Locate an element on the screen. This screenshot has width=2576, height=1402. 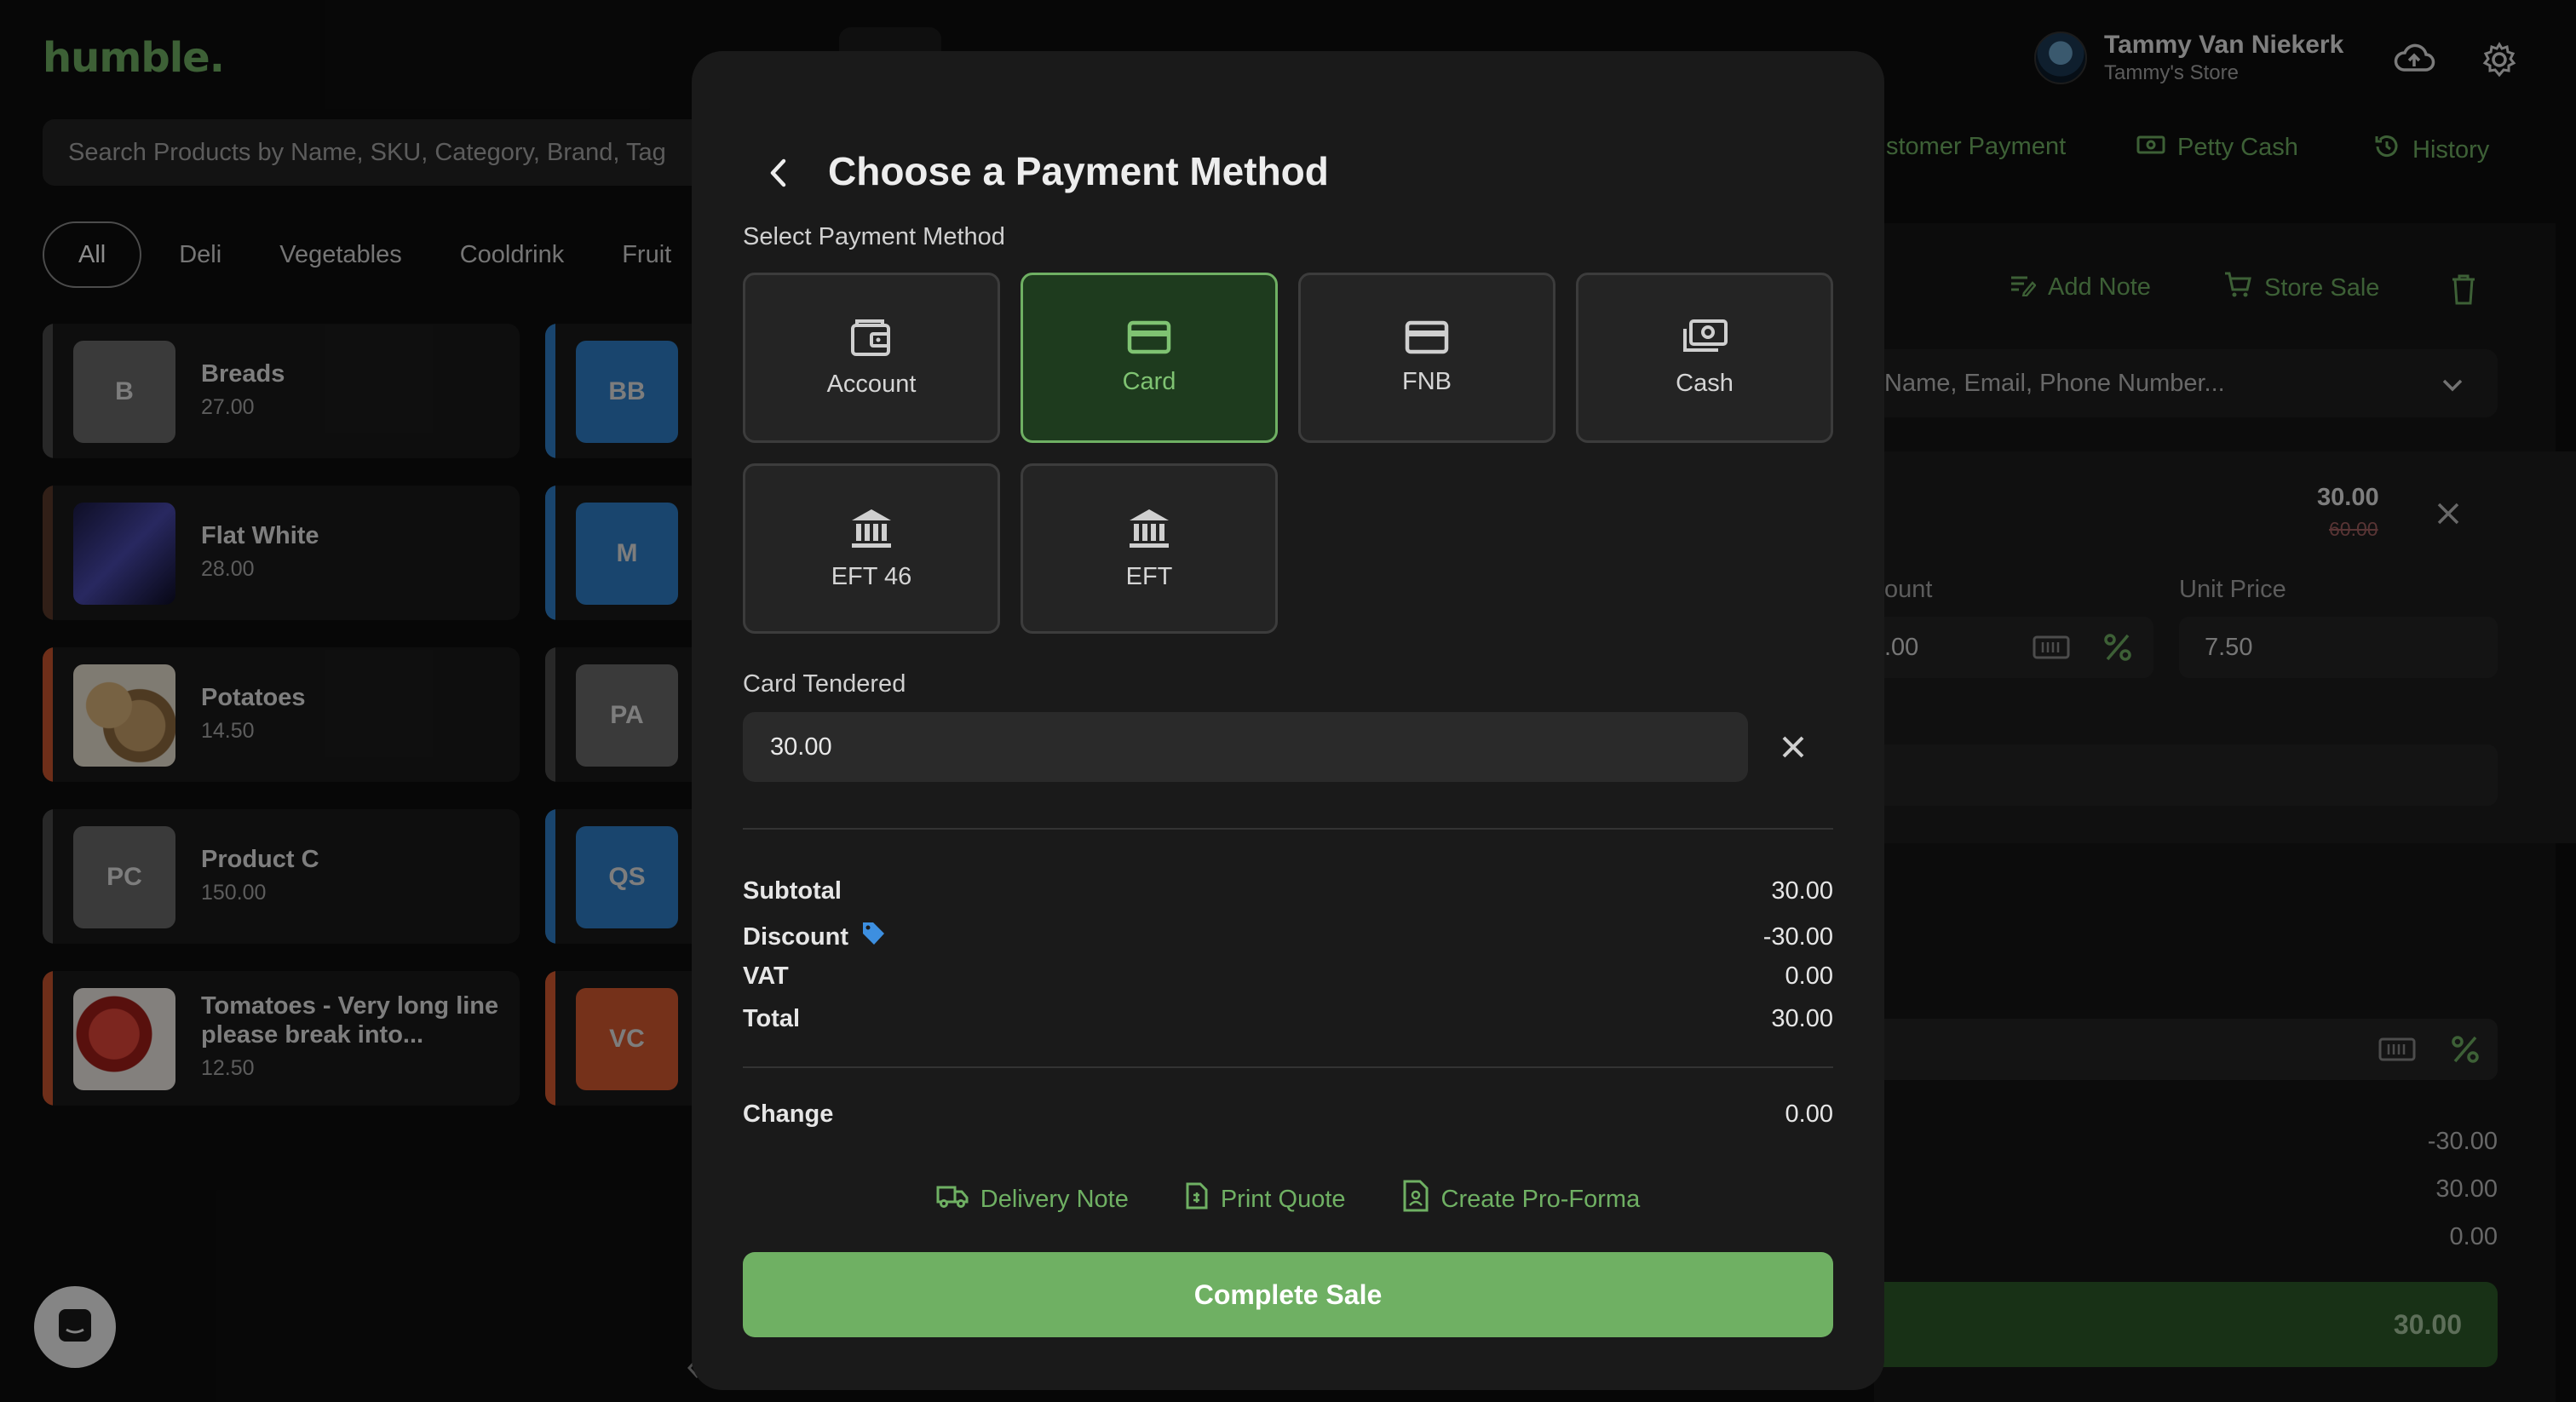
payment-method-eft: EFT is located at coordinates (1149, 548).